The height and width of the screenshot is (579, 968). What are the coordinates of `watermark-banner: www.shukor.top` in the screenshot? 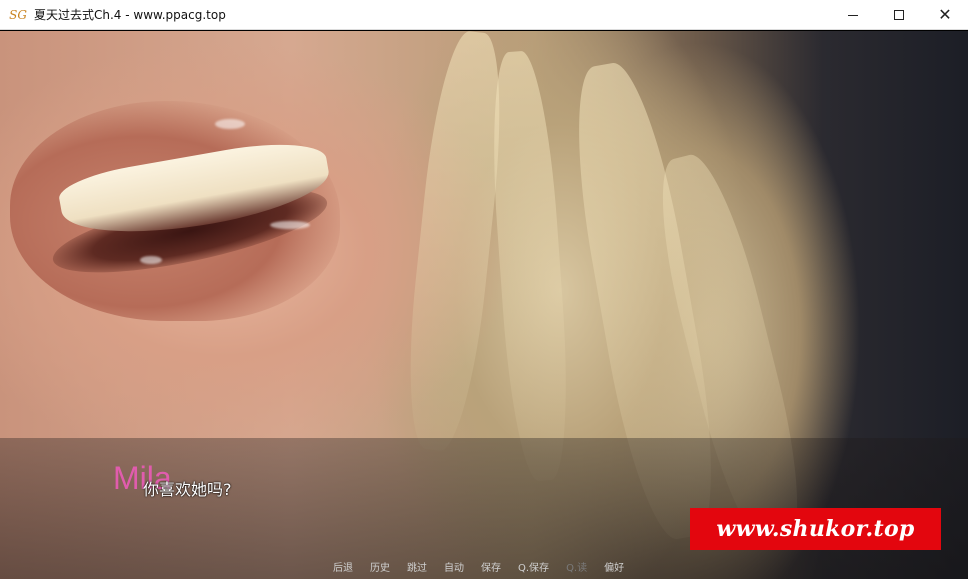 It's located at (815, 529).